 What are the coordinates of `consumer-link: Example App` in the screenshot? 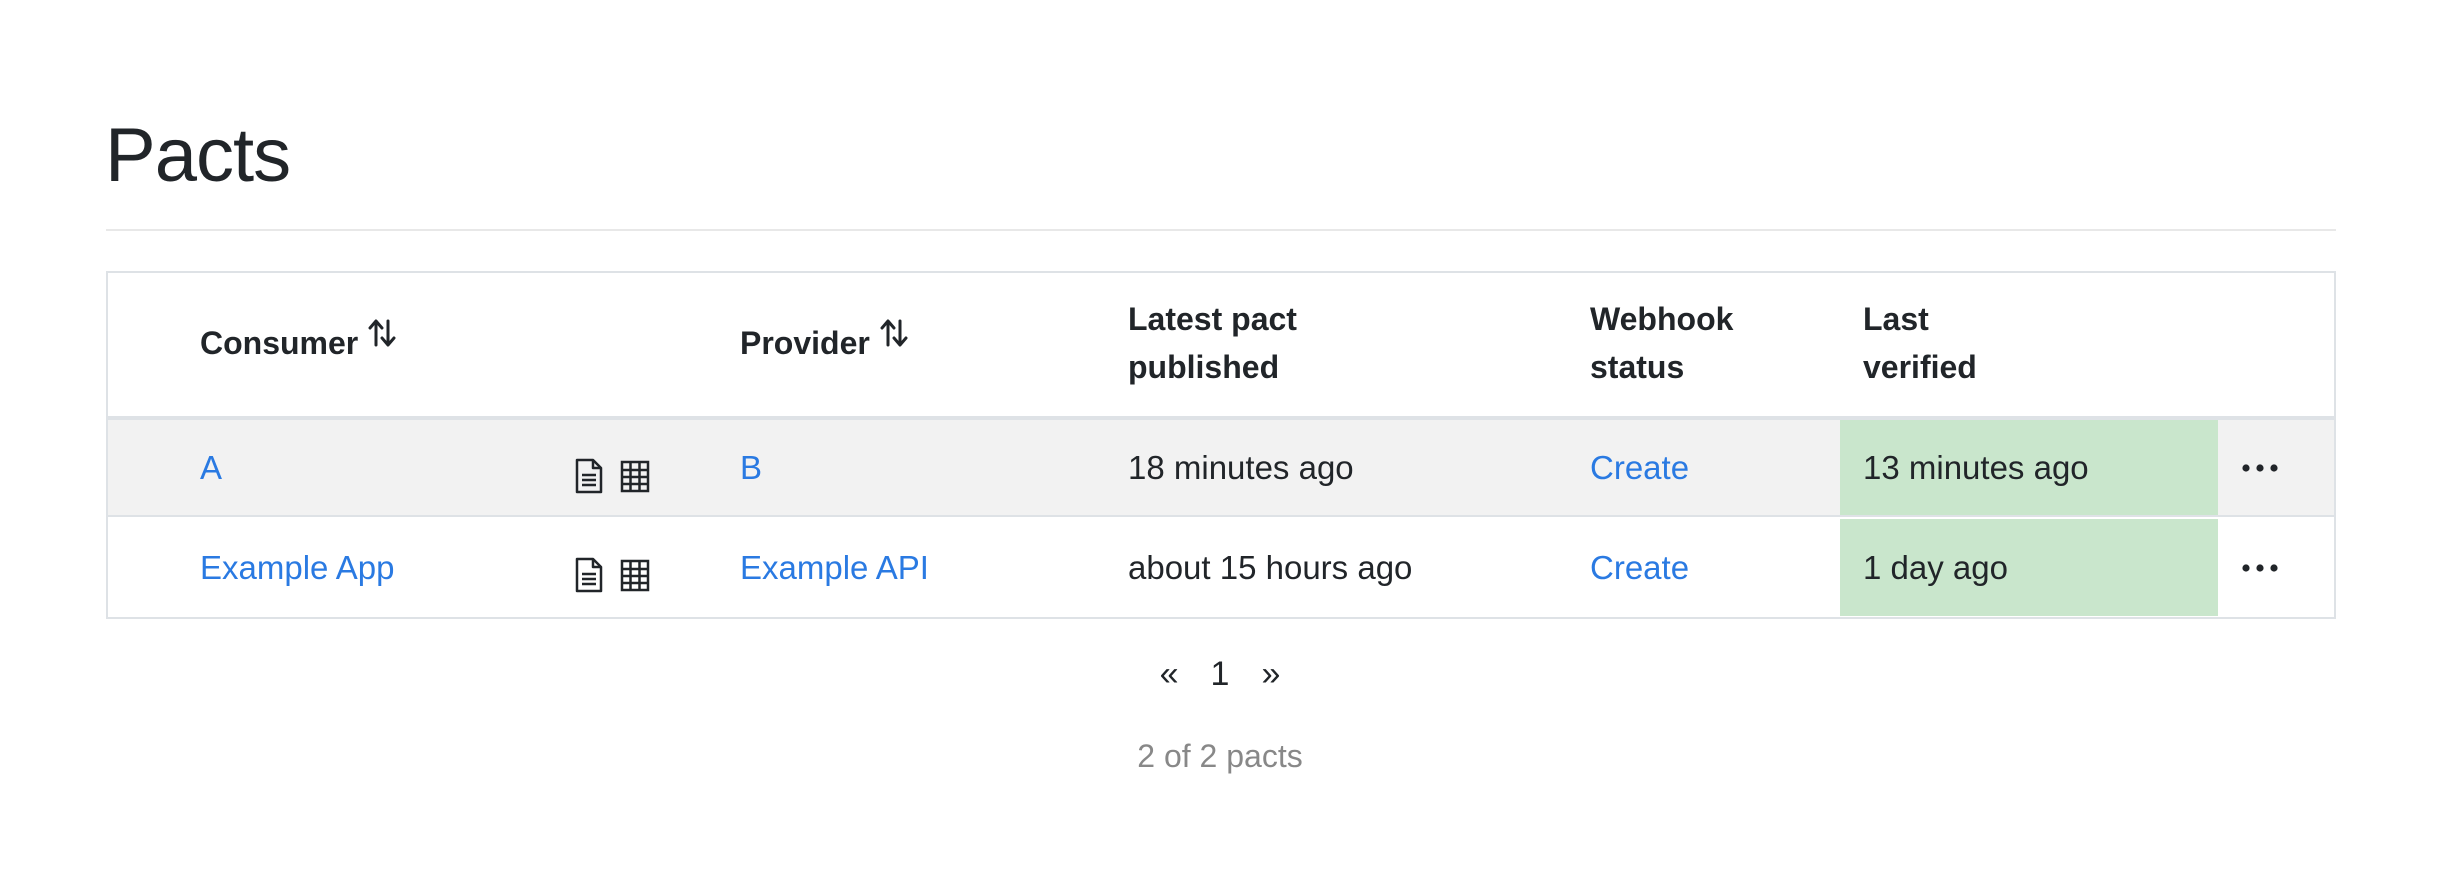 It's located at (297, 568).